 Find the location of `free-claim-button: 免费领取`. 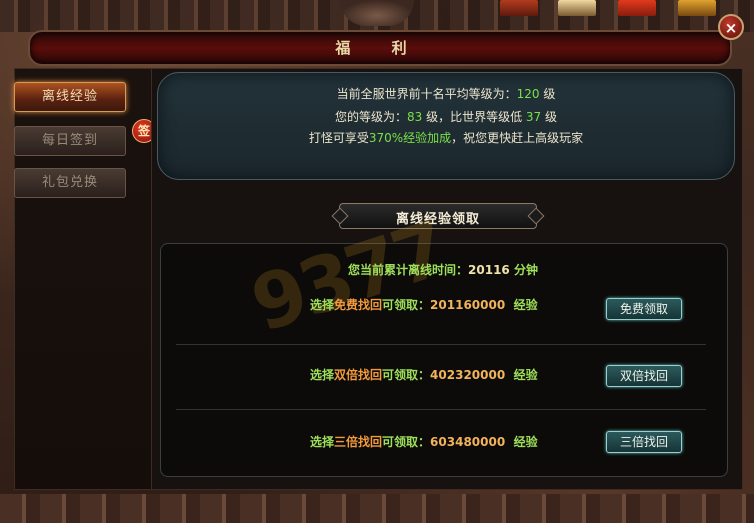

free-claim-button: 免费领取 is located at coordinates (644, 309).